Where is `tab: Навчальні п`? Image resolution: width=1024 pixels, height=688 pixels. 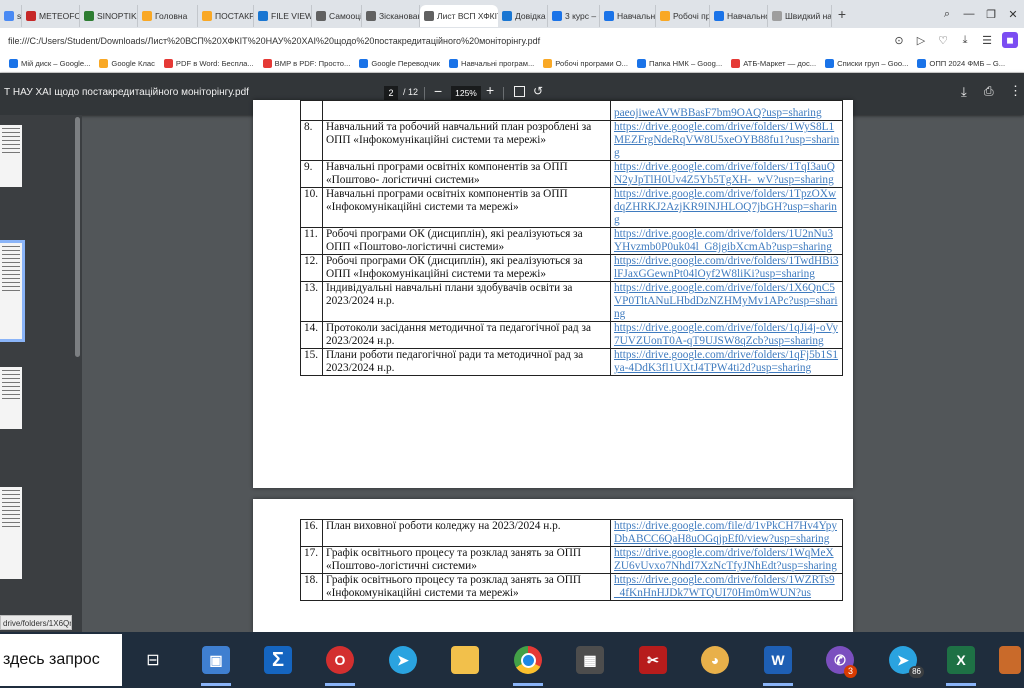 tab: Навчальні п is located at coordinates (628, 16).